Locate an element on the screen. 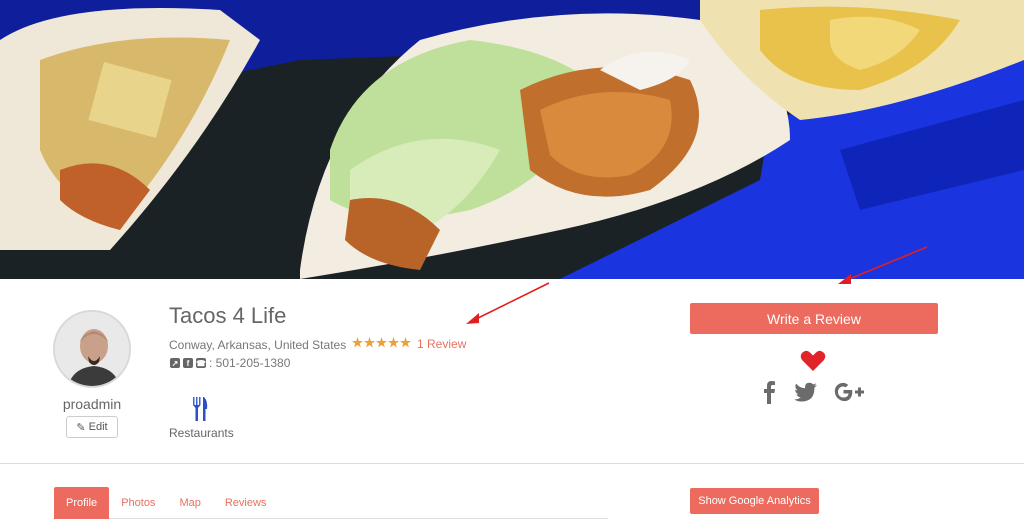 This screenshot has height=531, width=1024. tab-reviews: Reviews is located at coordinates (246, 503).